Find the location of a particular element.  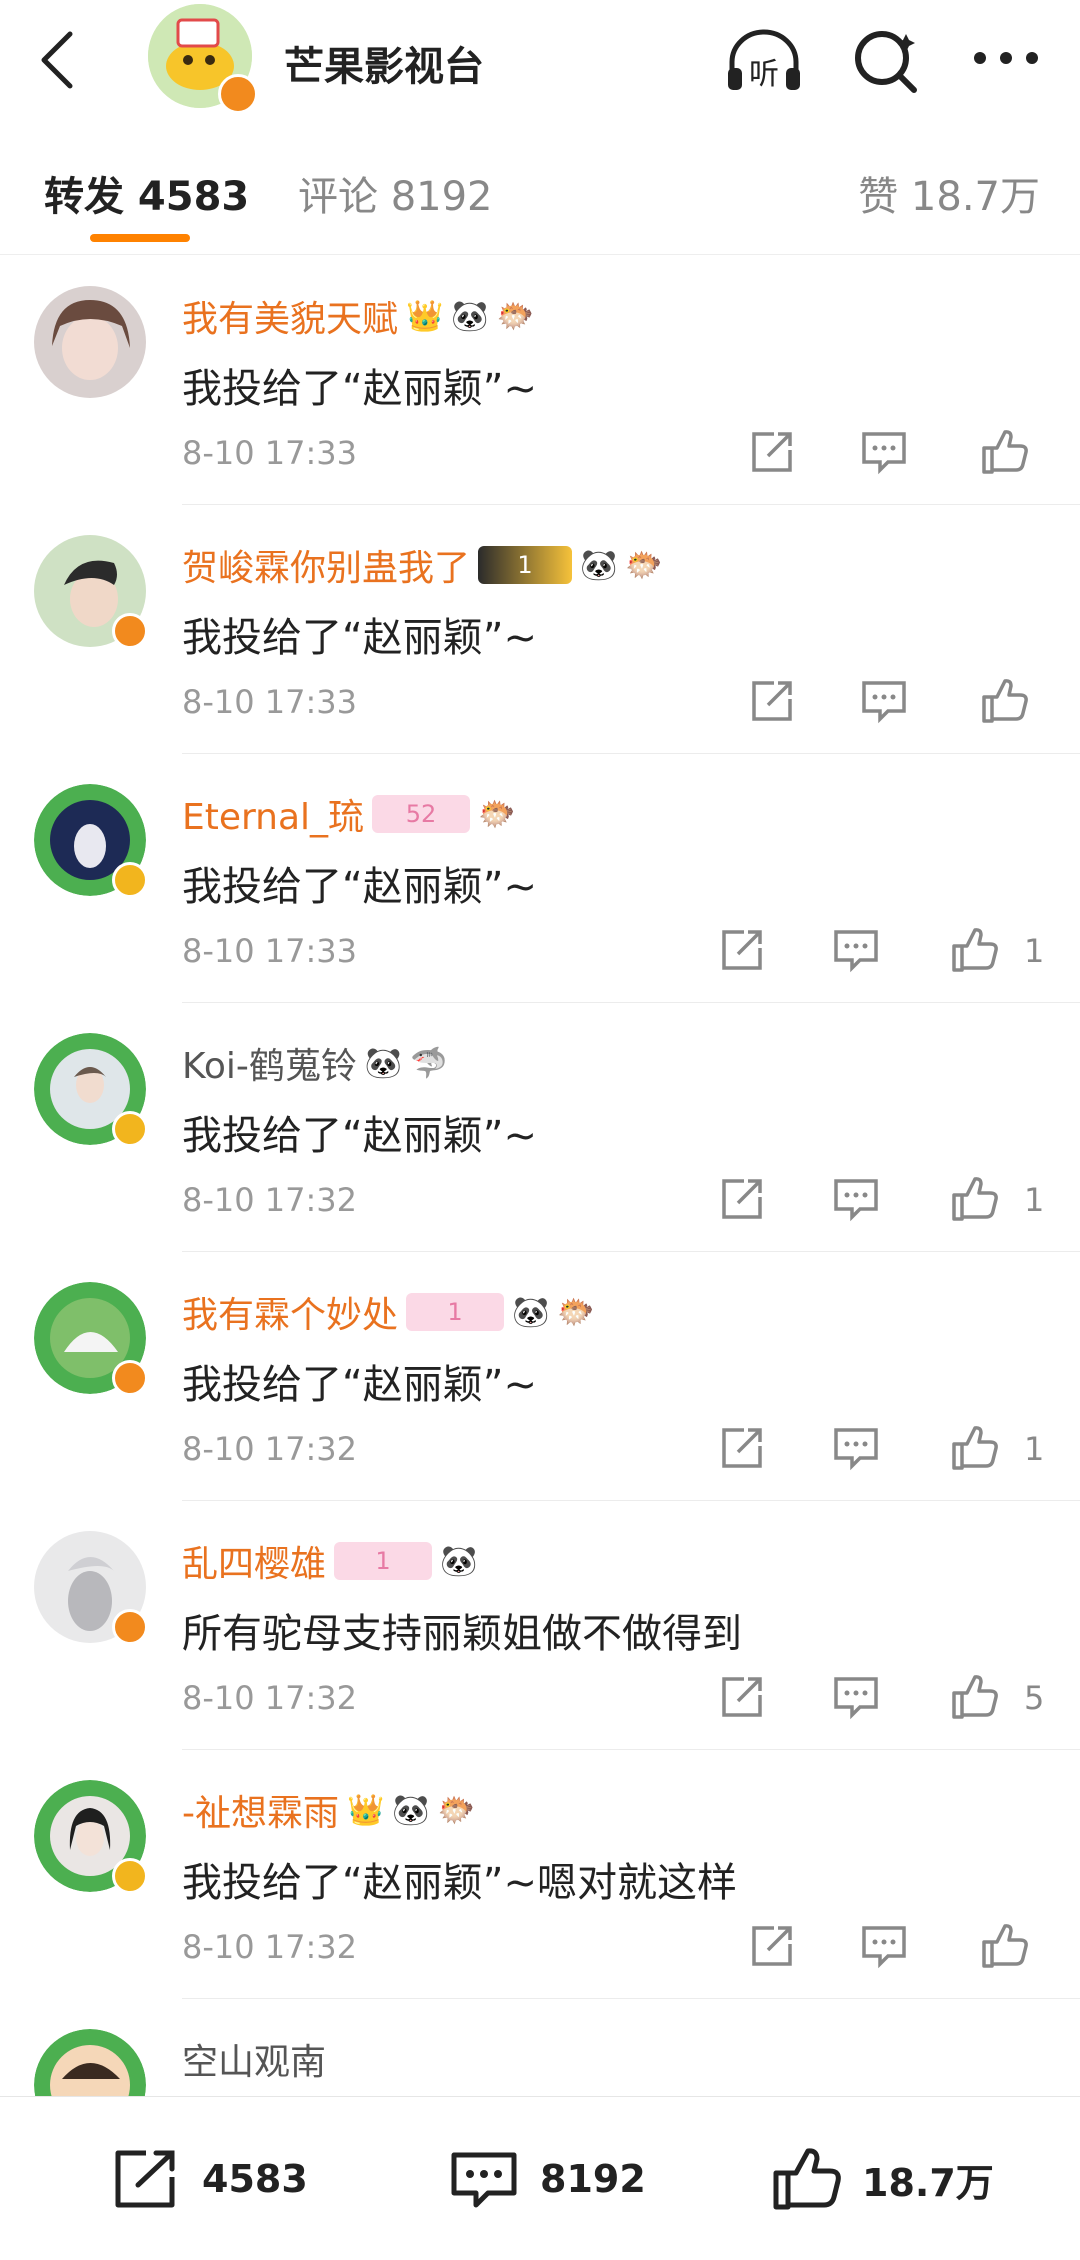

account-avatar is located at coordinates (203, 59).